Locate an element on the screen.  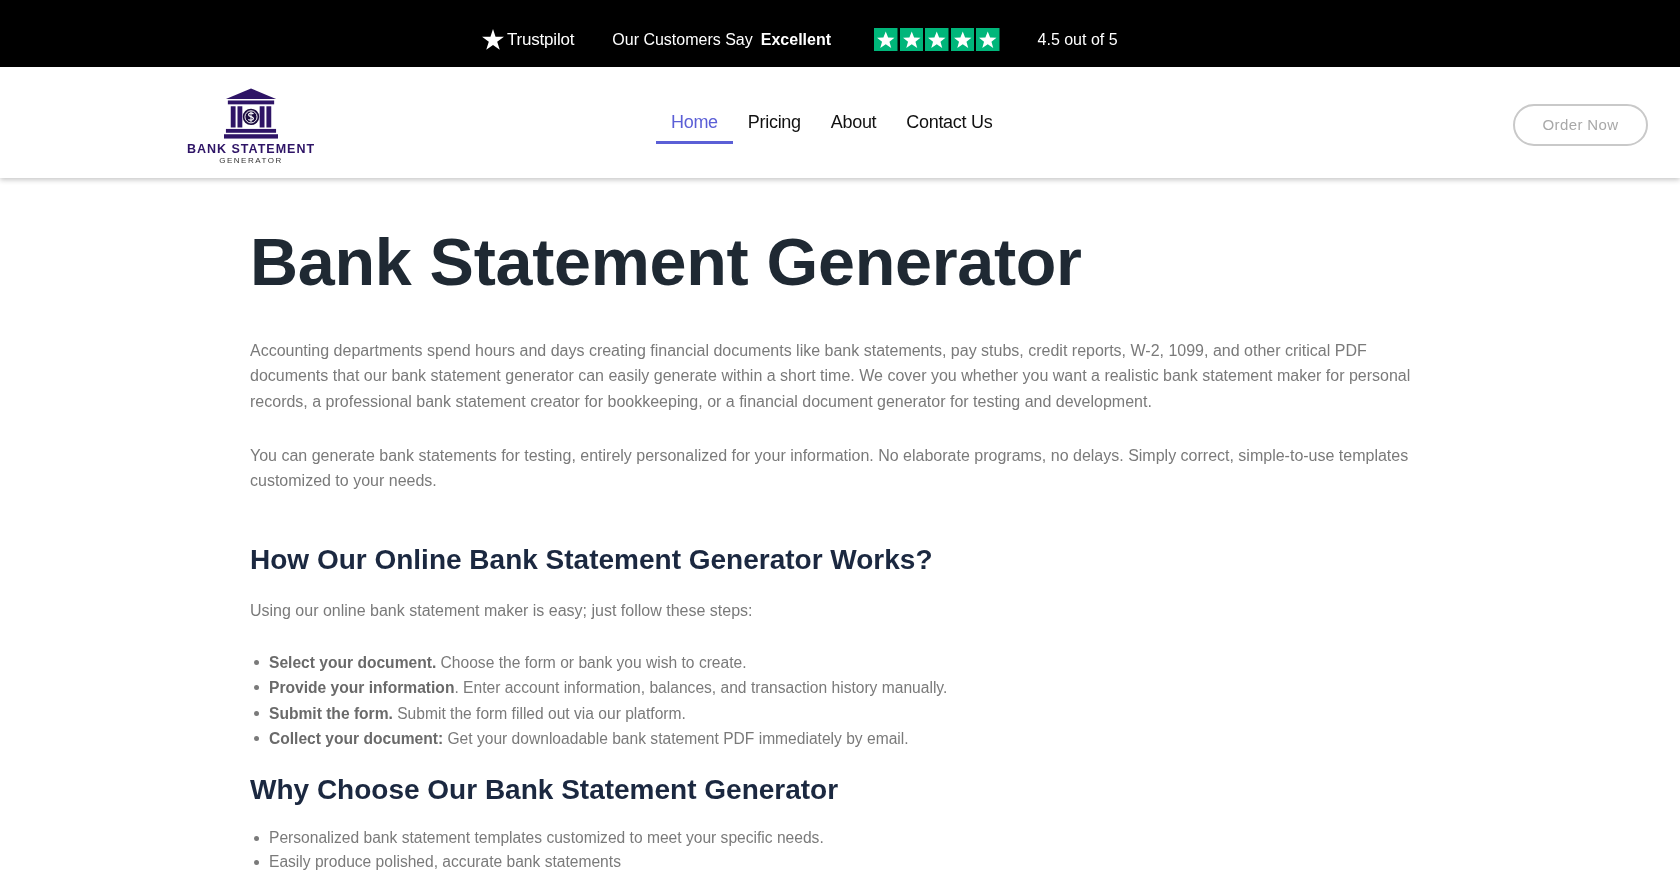
rating-score: 4.5 out of 5 is located at coordinates (1077, 39).